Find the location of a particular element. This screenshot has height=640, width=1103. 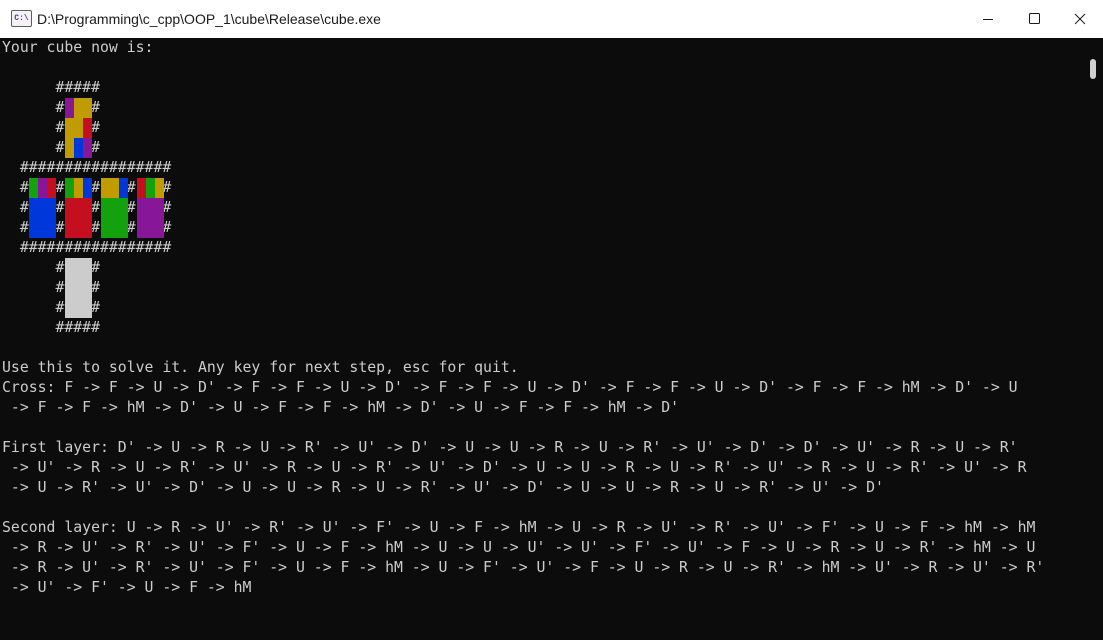

minimize-button is located at coordinates (988, 19).